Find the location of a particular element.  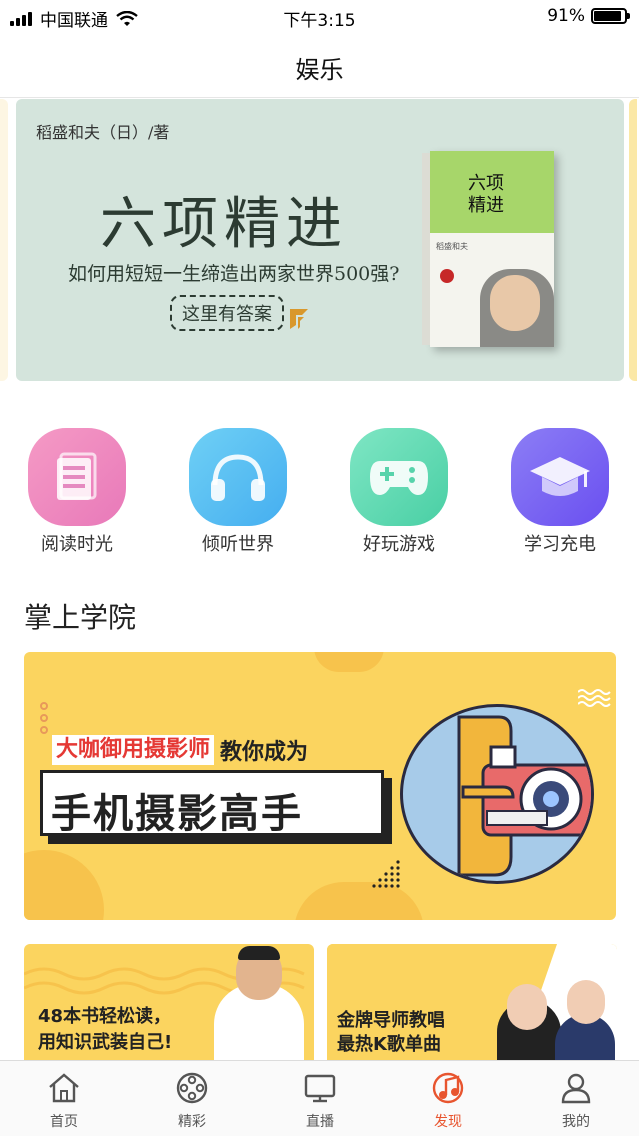

book-seal is located at coordinates (447, 276).